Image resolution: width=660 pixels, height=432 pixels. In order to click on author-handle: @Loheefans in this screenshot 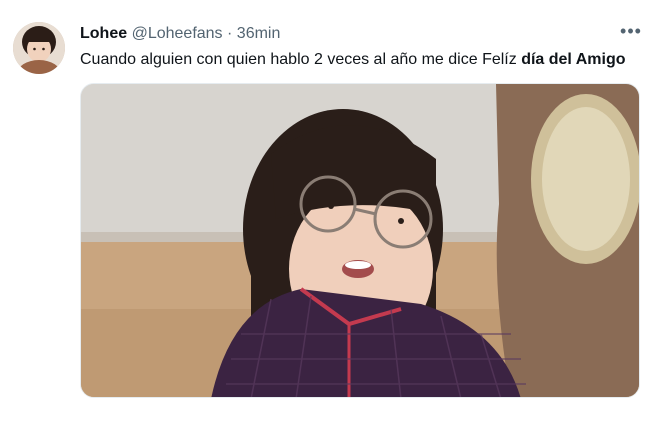, I will do `click(177, 33)`.